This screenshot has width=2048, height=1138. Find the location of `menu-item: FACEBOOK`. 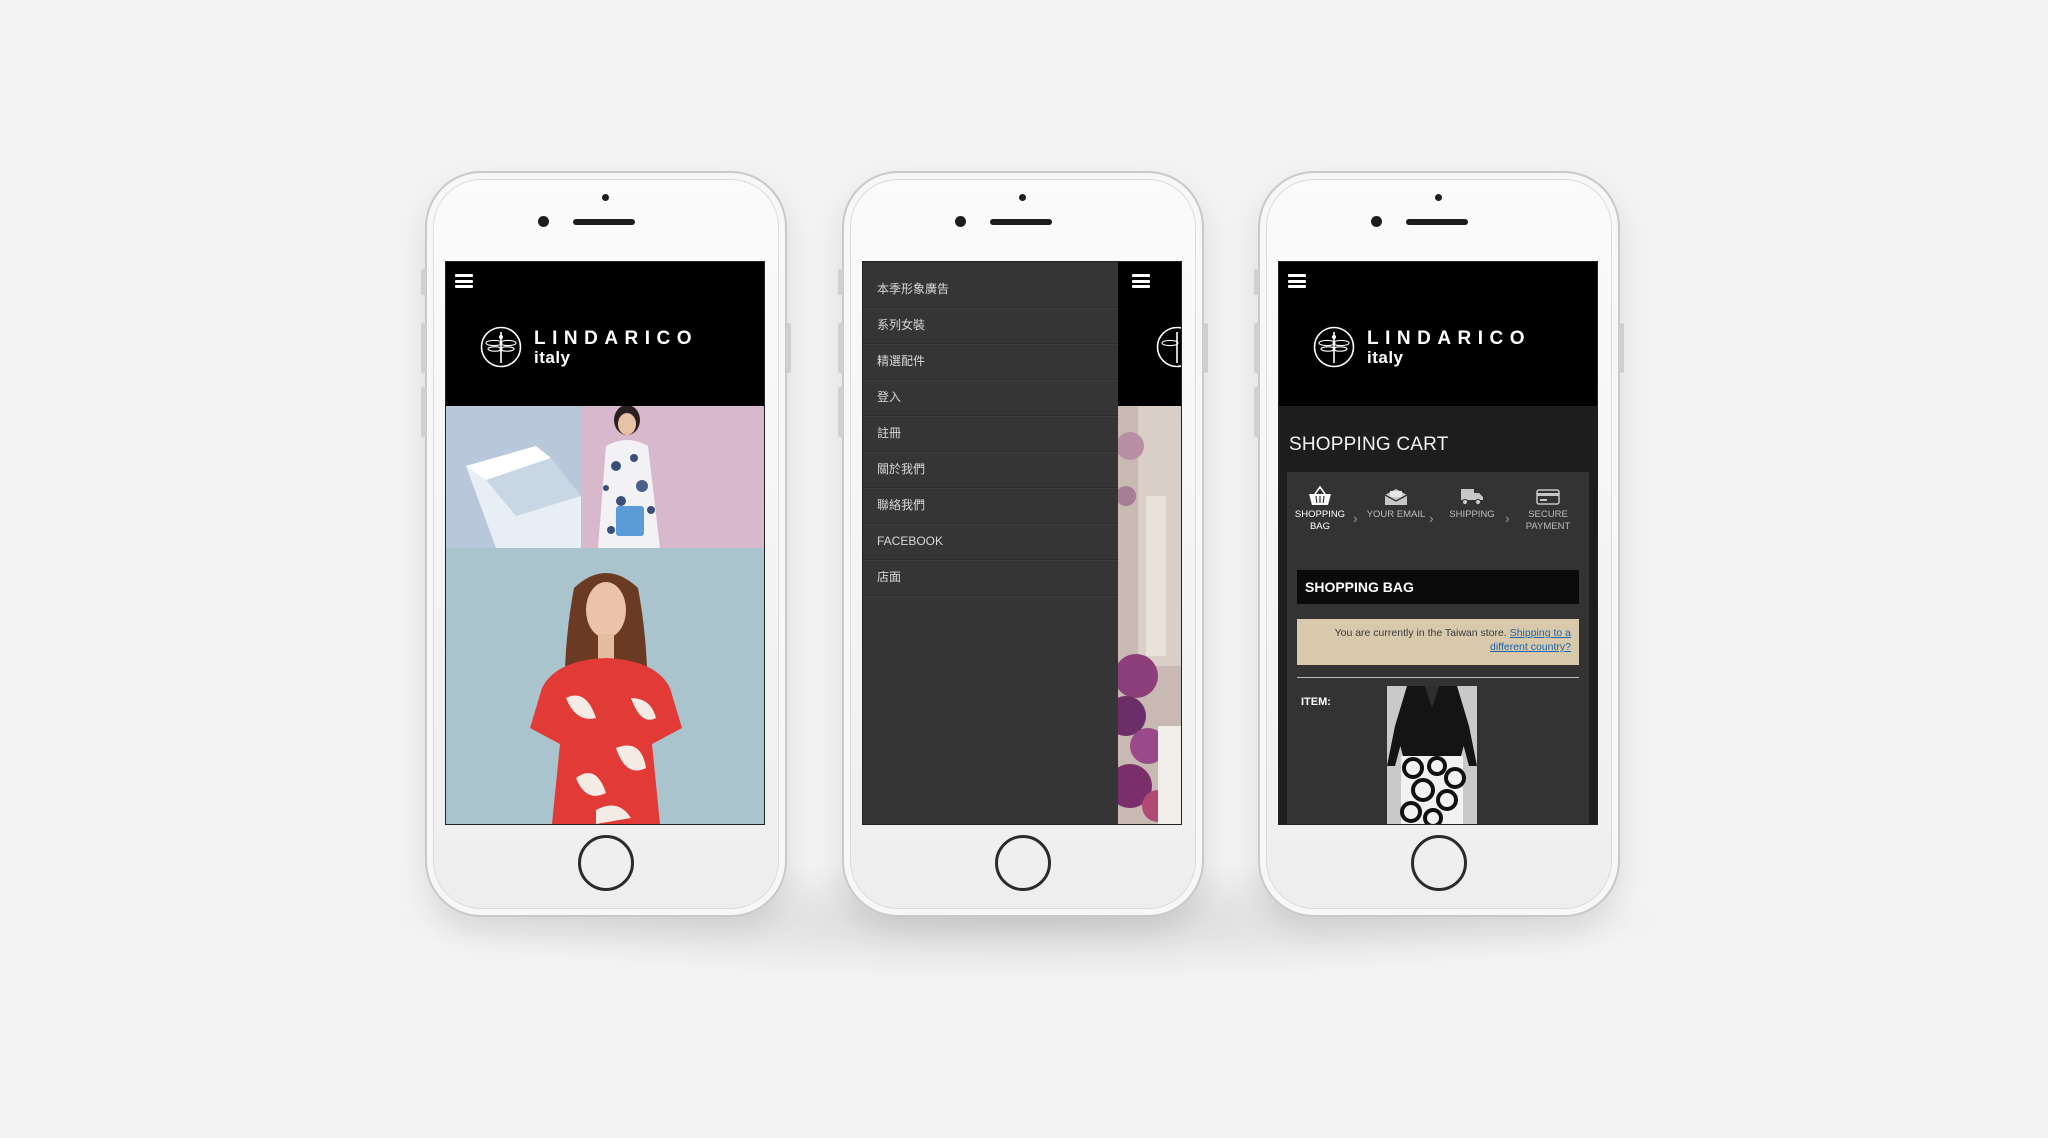

menu-item: FACEBOOK is located at coordinates (990, 542).